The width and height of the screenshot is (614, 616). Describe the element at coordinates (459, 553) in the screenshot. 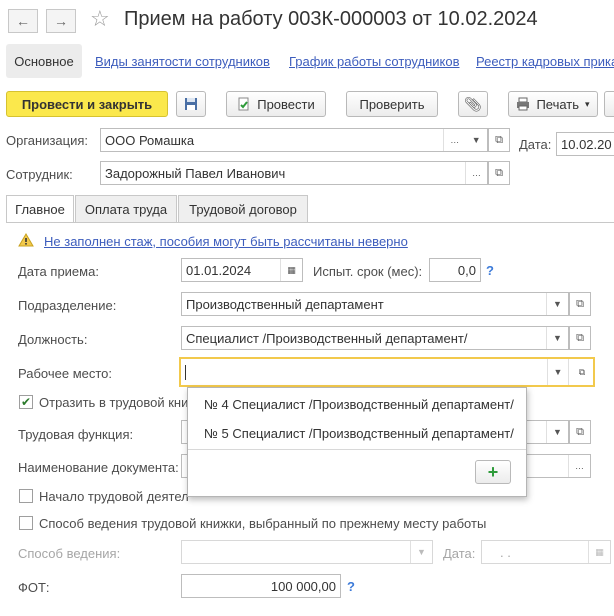

I see `method-date-label: Дата:` at that location.